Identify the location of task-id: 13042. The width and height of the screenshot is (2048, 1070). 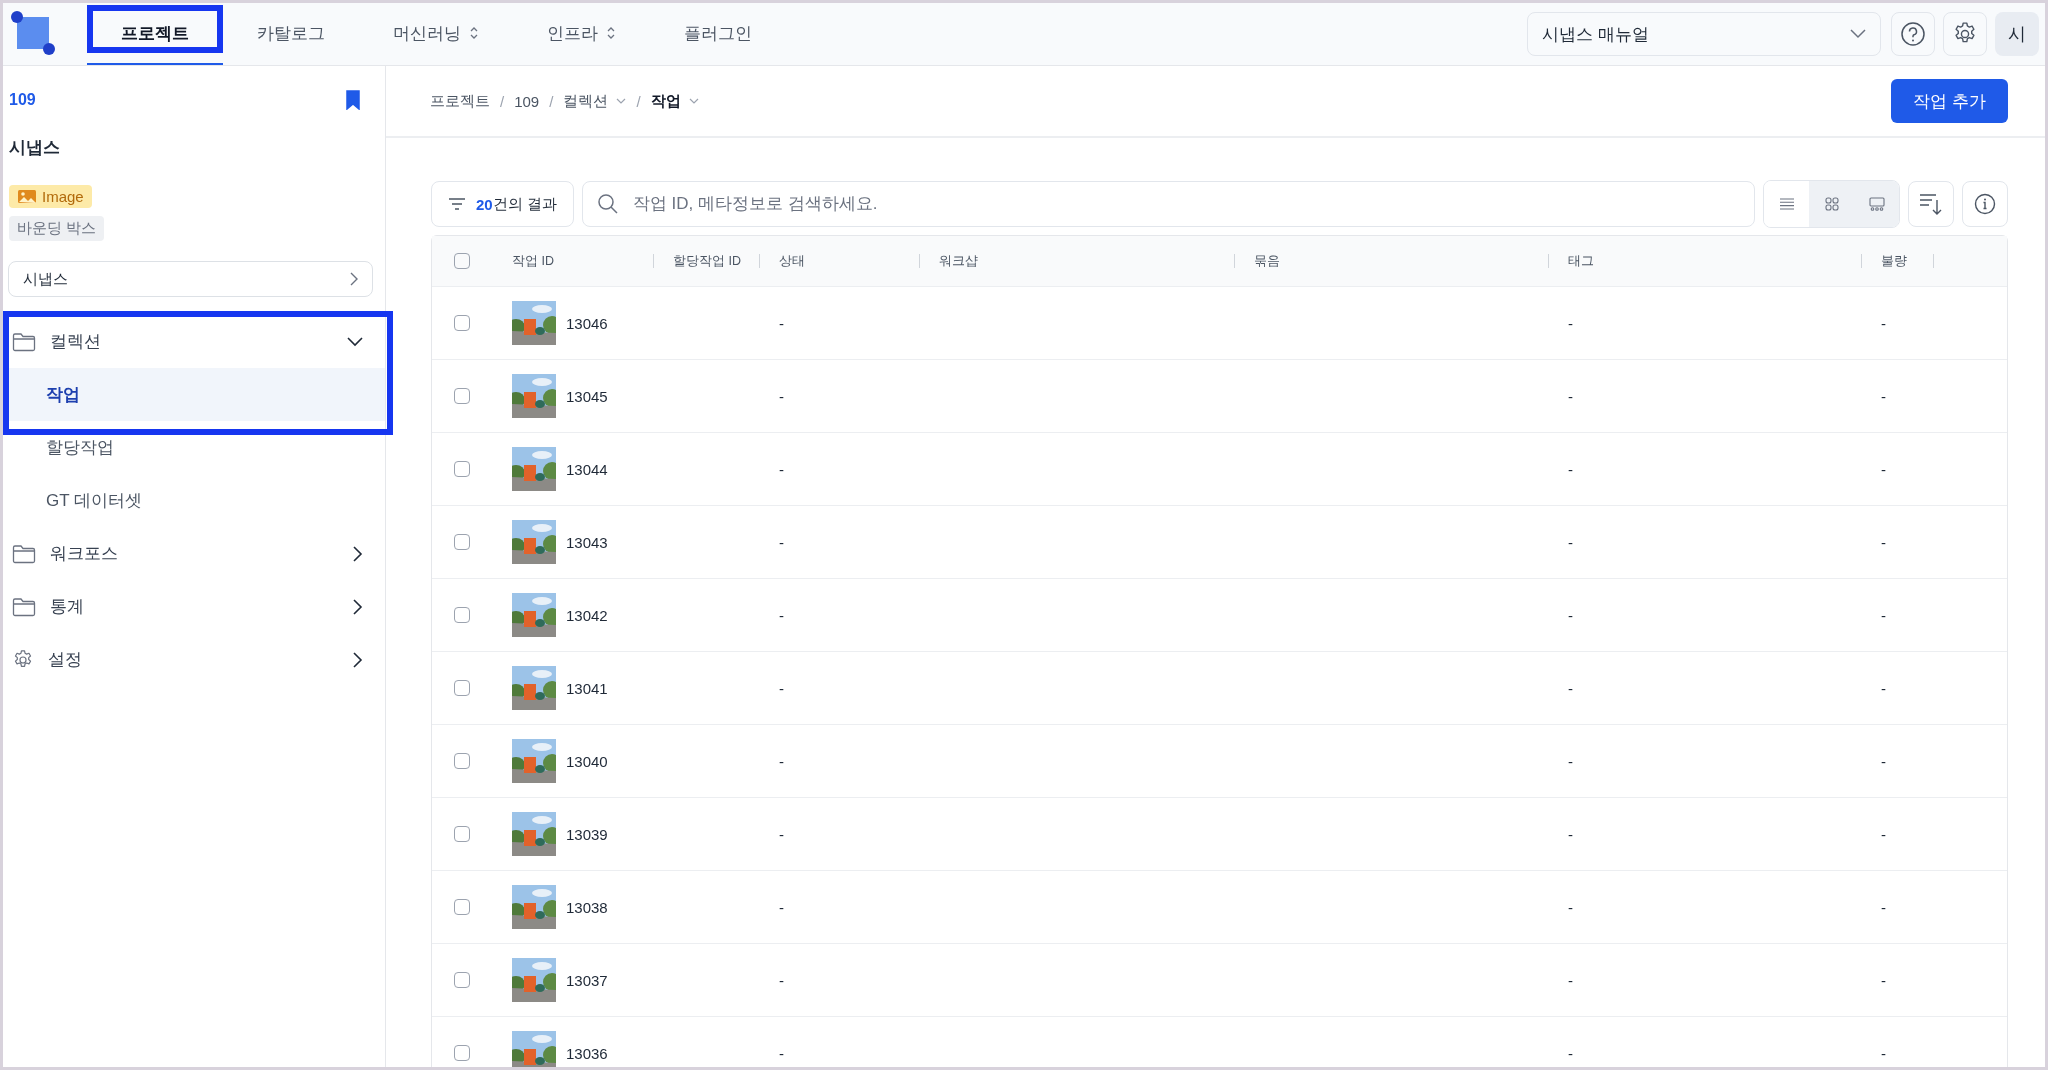
(587, 615).